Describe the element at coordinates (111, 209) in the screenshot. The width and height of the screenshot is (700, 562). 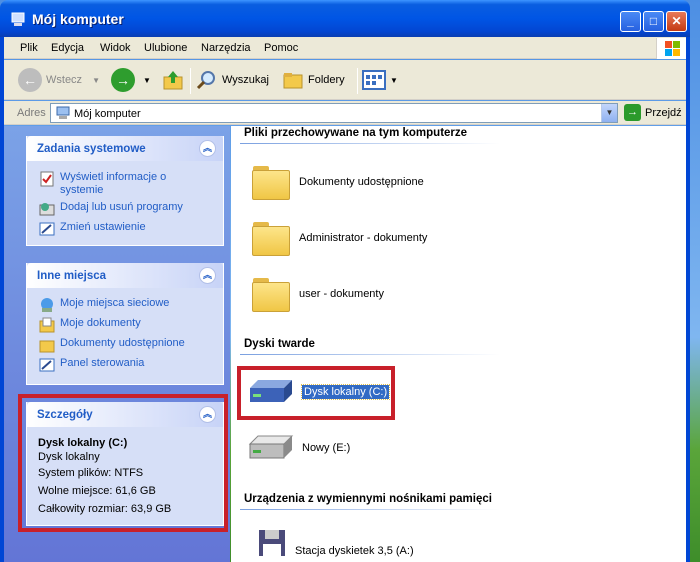
I see `link-add-remove-programs: Dodaj lub usuń programy` at that location.